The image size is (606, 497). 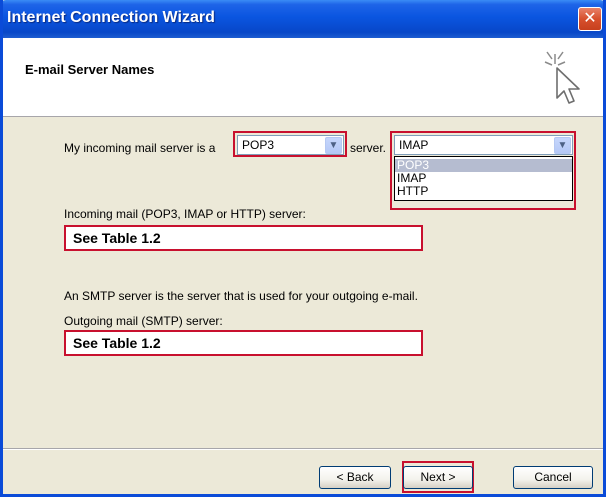 What do you see at coordinates (368, 148) in the screenshot?
I see `server-suffix-label: server.` at bounding box center [368, 148].